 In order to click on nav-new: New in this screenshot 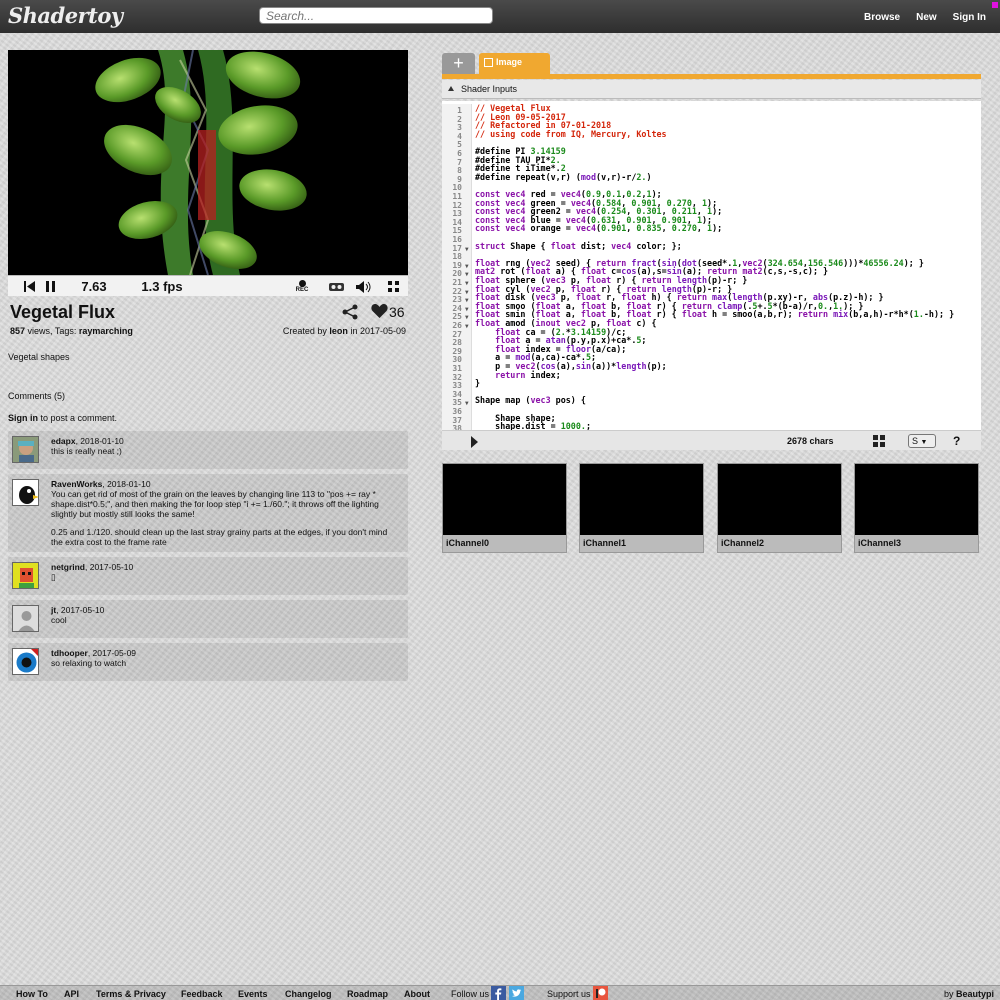, I will do `click(926, 17)`.